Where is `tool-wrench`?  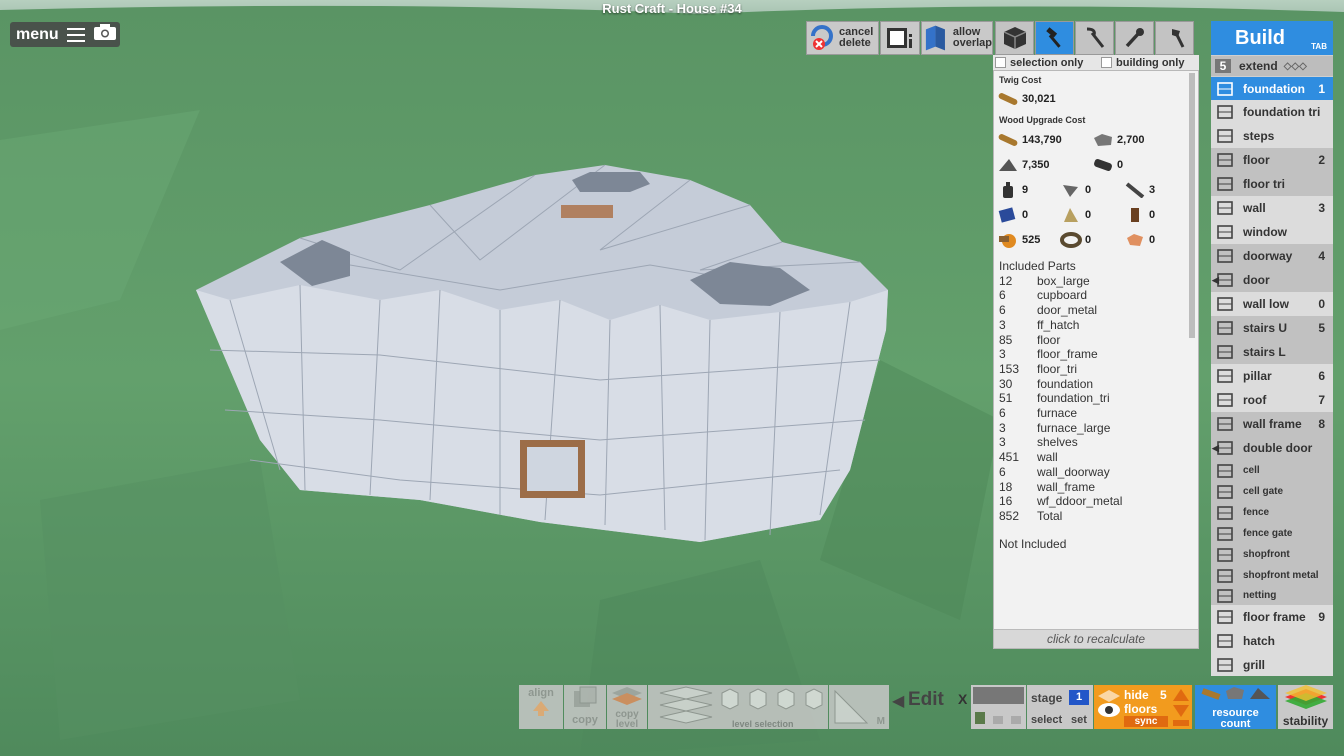
tool-wrench is located at coordinates (1134, 38).